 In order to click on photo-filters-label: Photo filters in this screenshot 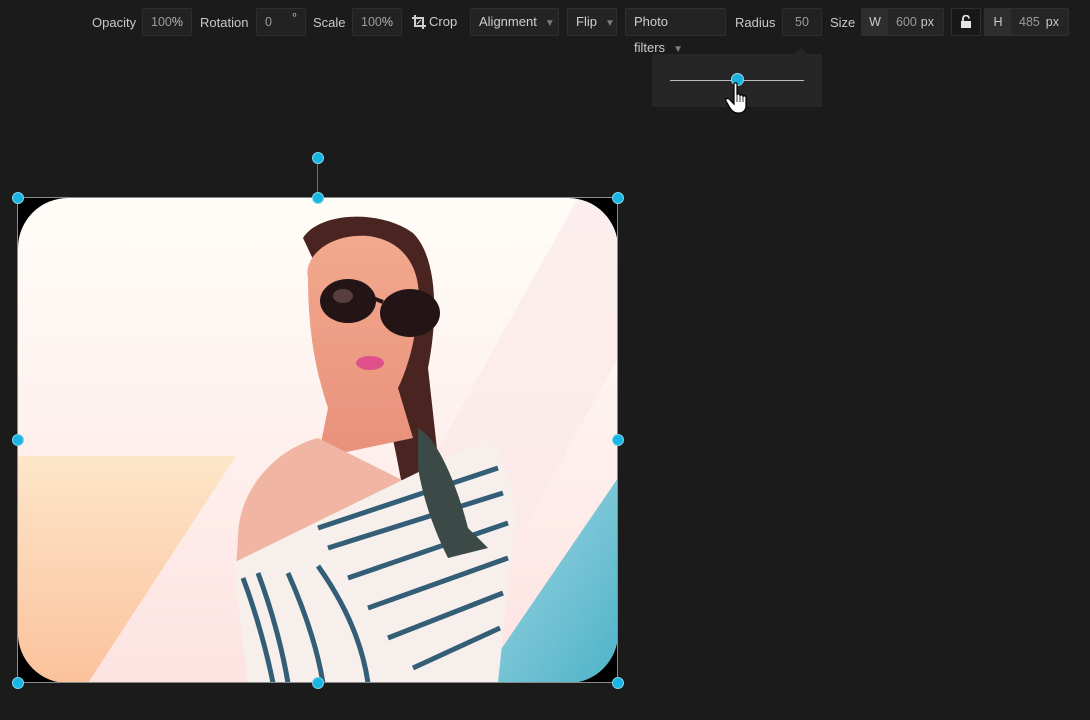, I will do `click(651, 34)`.